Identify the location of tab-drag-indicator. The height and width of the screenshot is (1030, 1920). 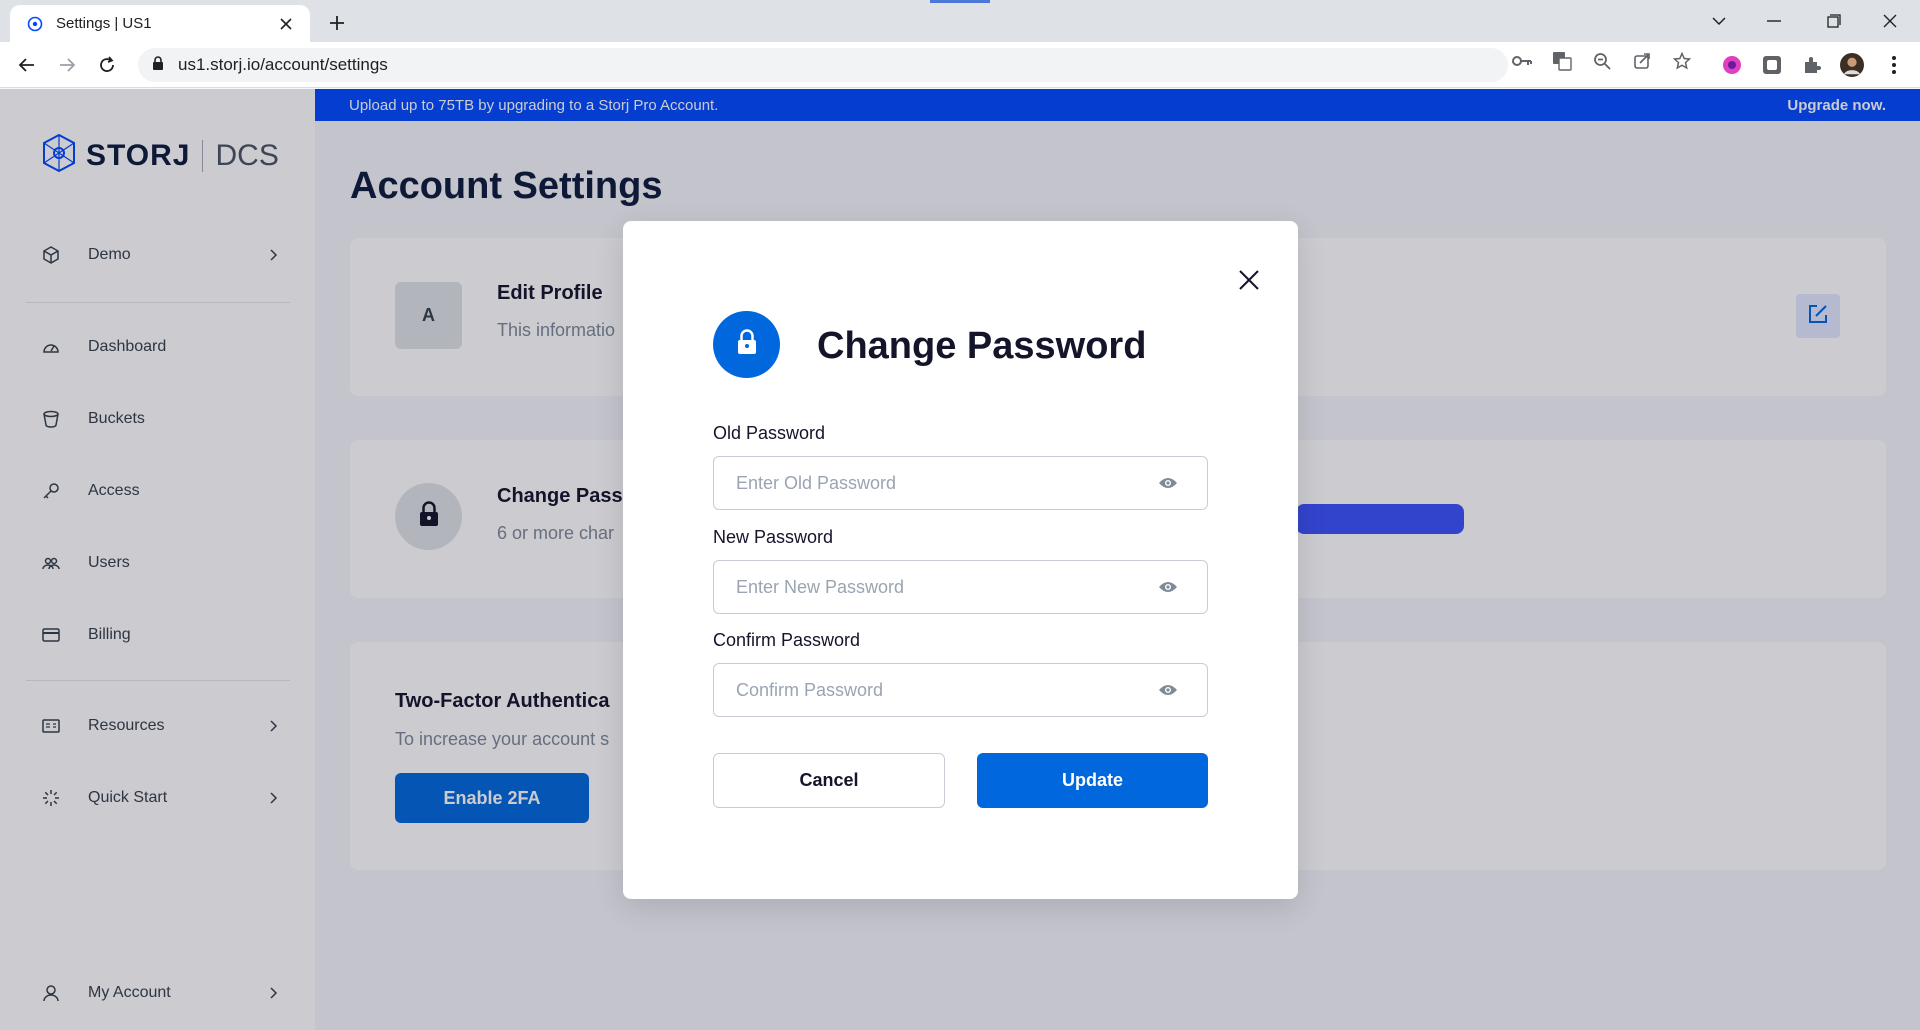
(960, 1).